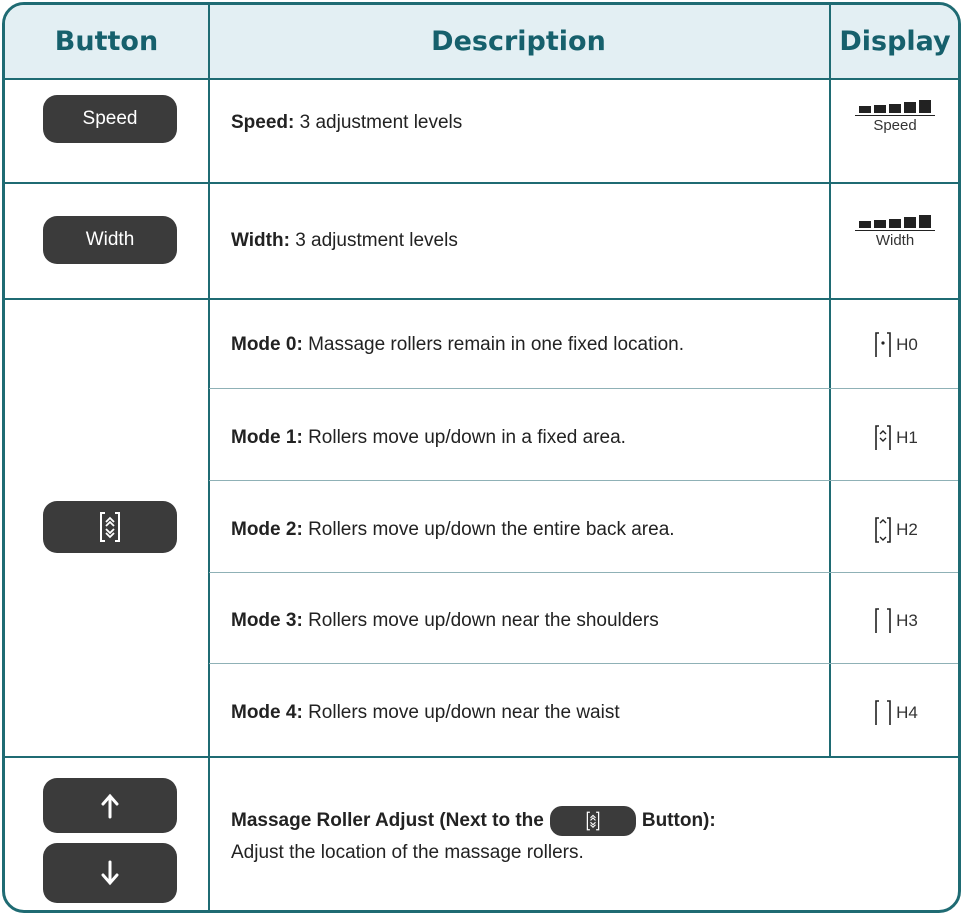 Image resolution: width=967 pixels, height=919 pixels. What do you see at coordinates (883, 620) in the screenshot?
I see `mode-3-icon` at bounding box center [883, 620].